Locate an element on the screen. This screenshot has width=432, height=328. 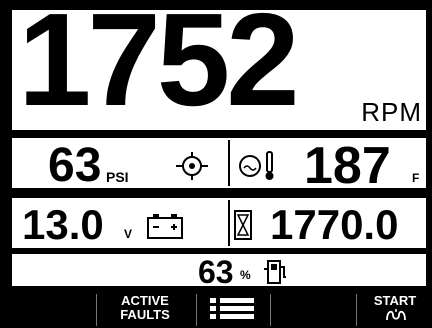
battery-voltage-unit: V is located at coordinates (128, 234).